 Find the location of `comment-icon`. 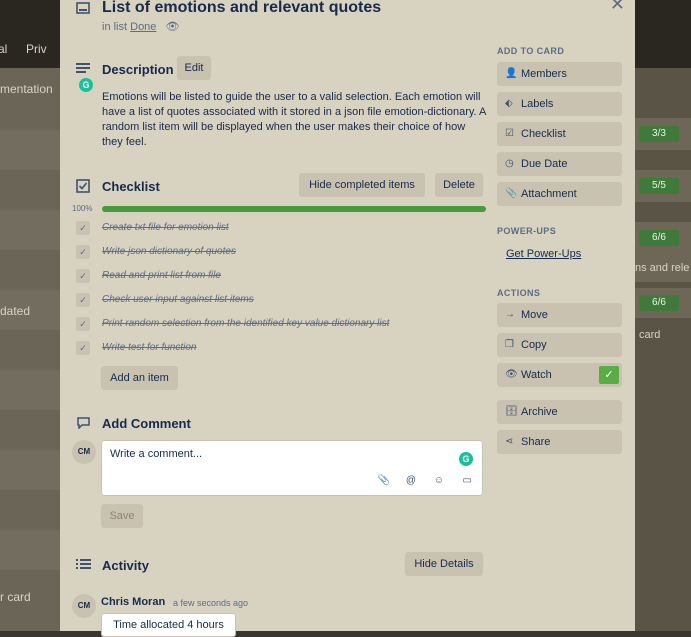

comment-icon is located at coordinates (83, 423).